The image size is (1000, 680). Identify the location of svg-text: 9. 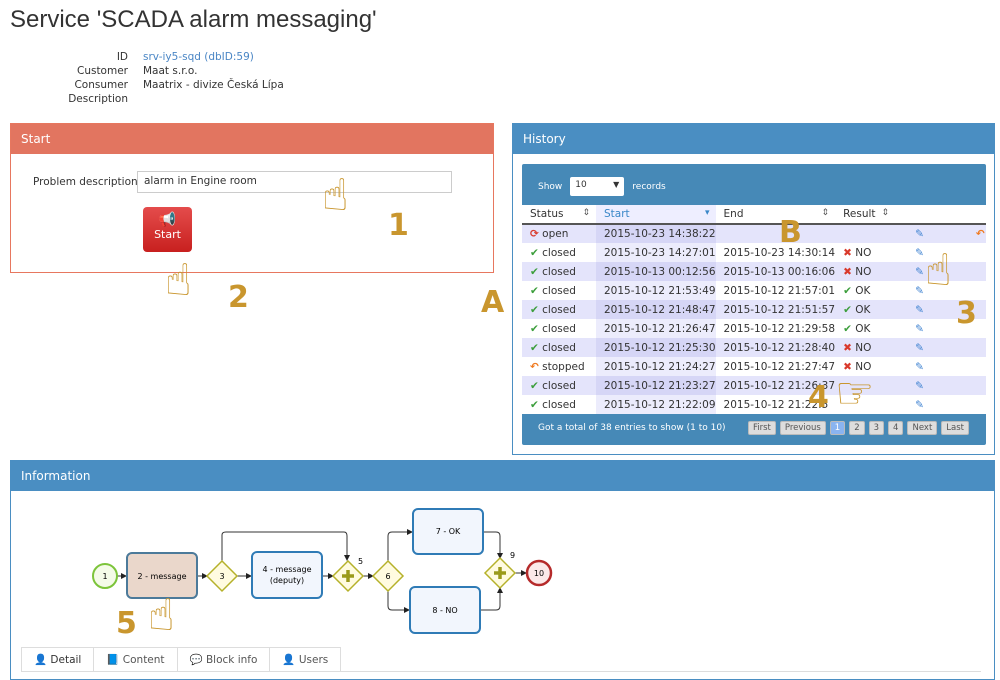
(512, 555).